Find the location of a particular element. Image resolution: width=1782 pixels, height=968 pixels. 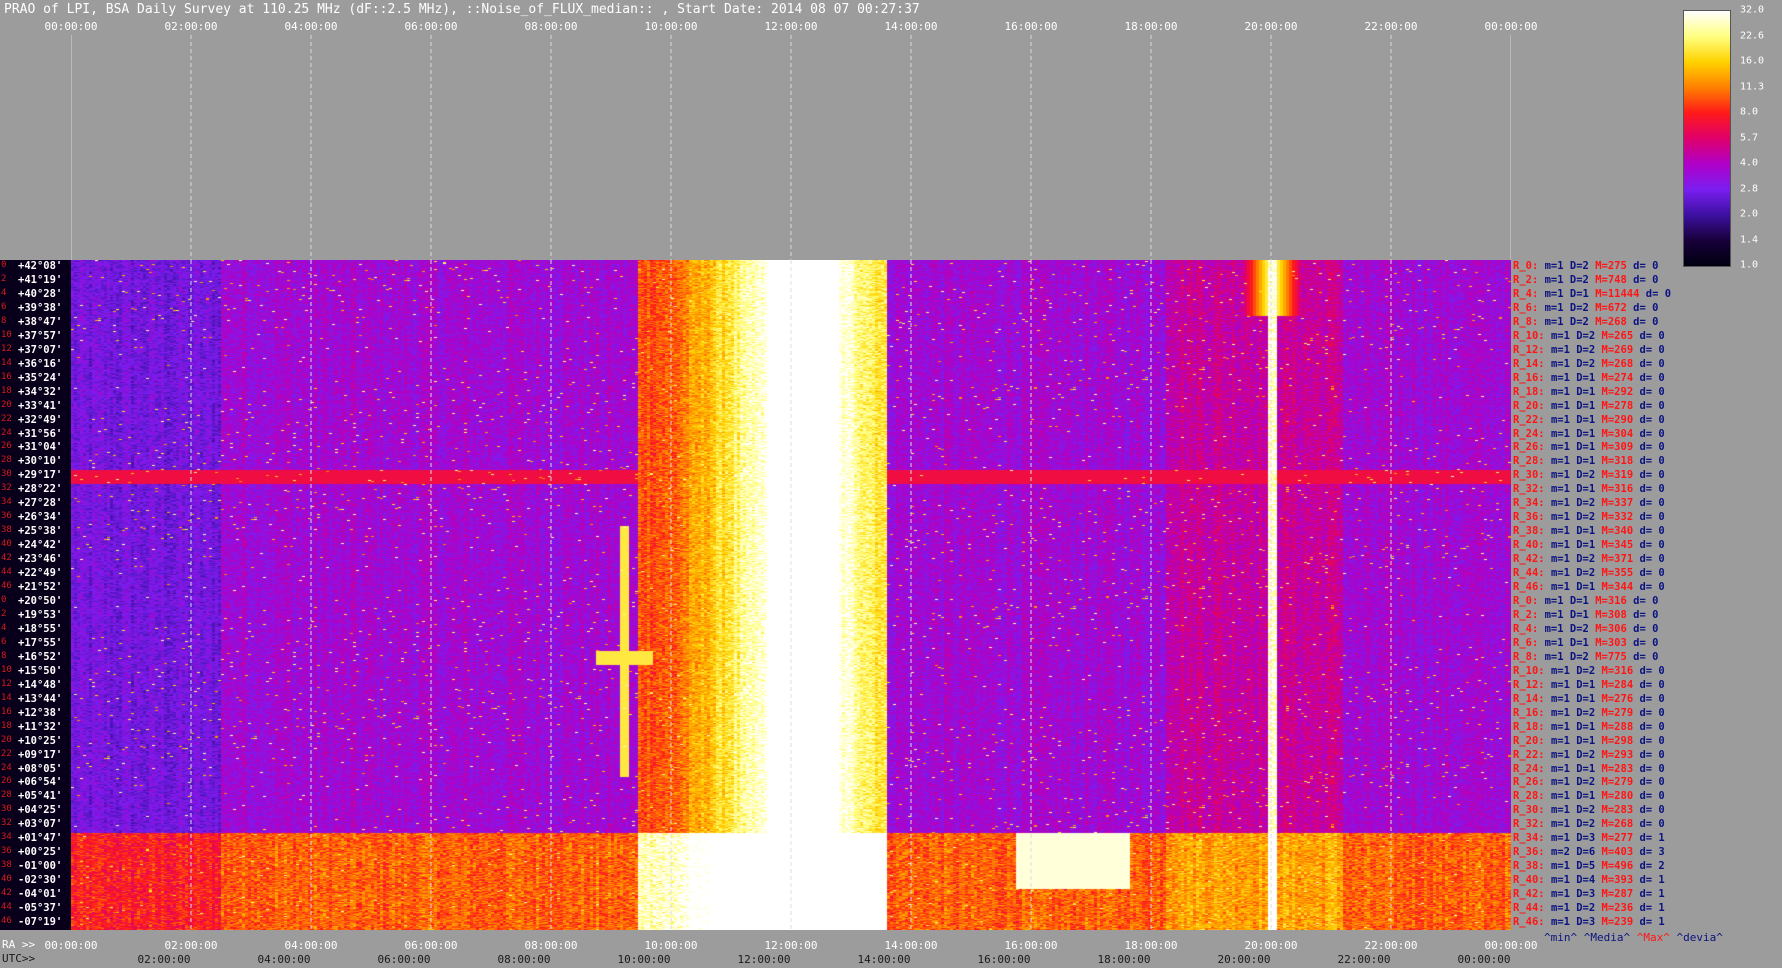

beam-stat-row: R_24: m=1 D=1 M=304 d= 0 is located at coordinates (1589, 434).